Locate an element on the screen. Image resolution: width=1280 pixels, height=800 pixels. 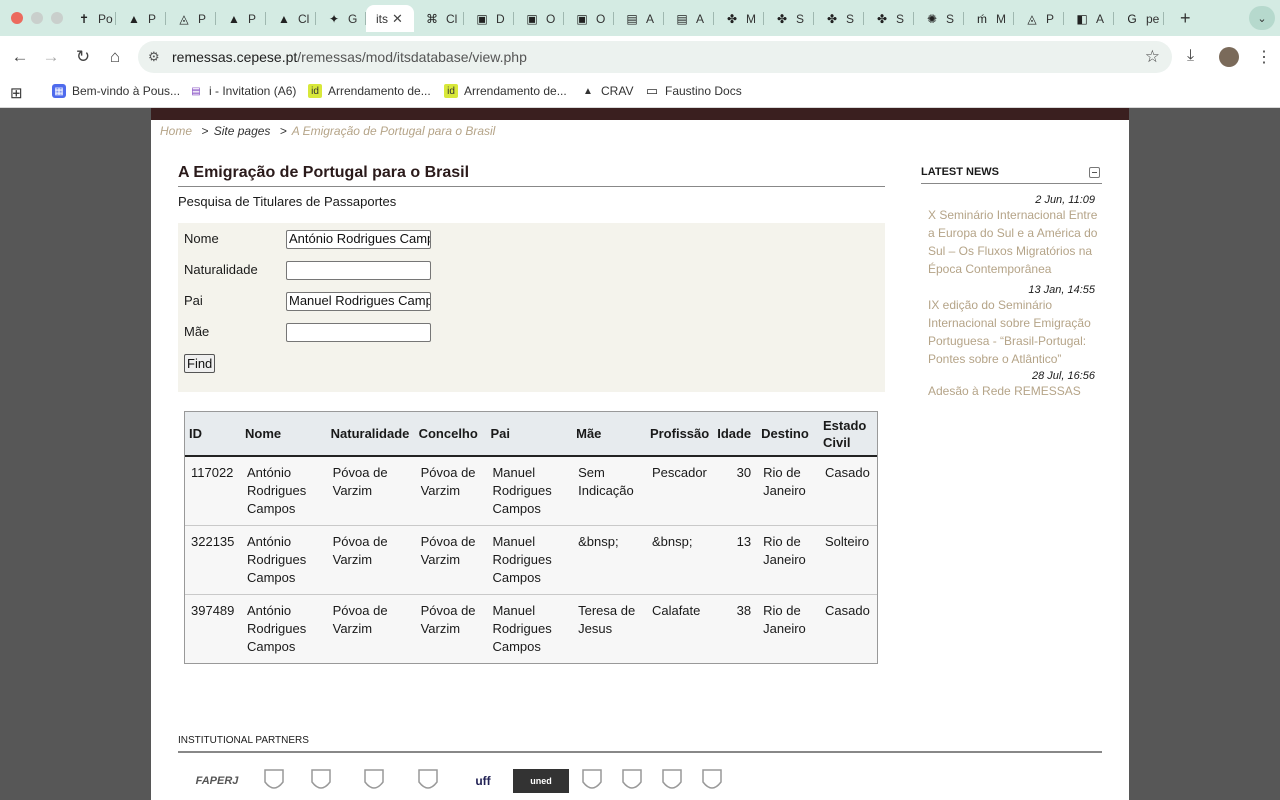
bookmark-label: Faustino Docs is located at coordinates (703, 91).